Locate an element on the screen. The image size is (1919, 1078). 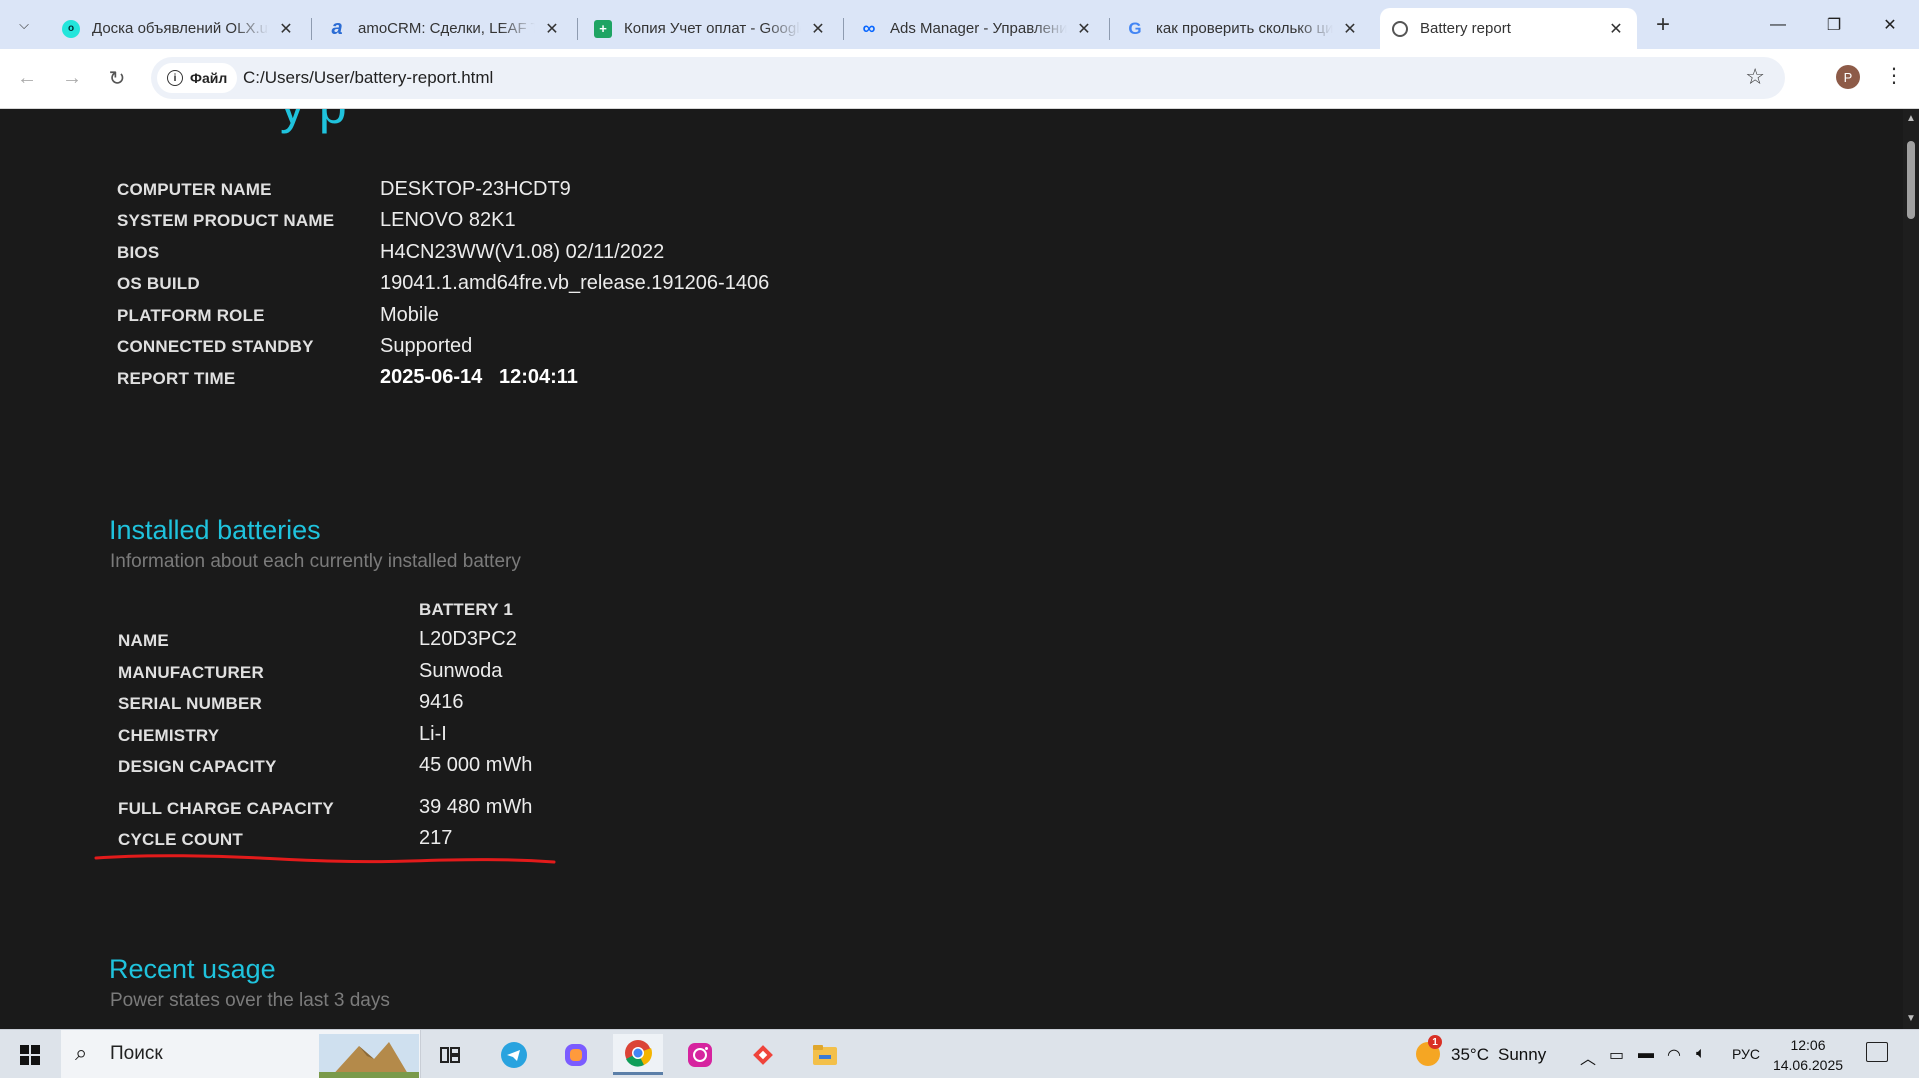
tab-ads-manager: ∞ Ads Manager - Управление ✕ is located at coordinates (976, 28).